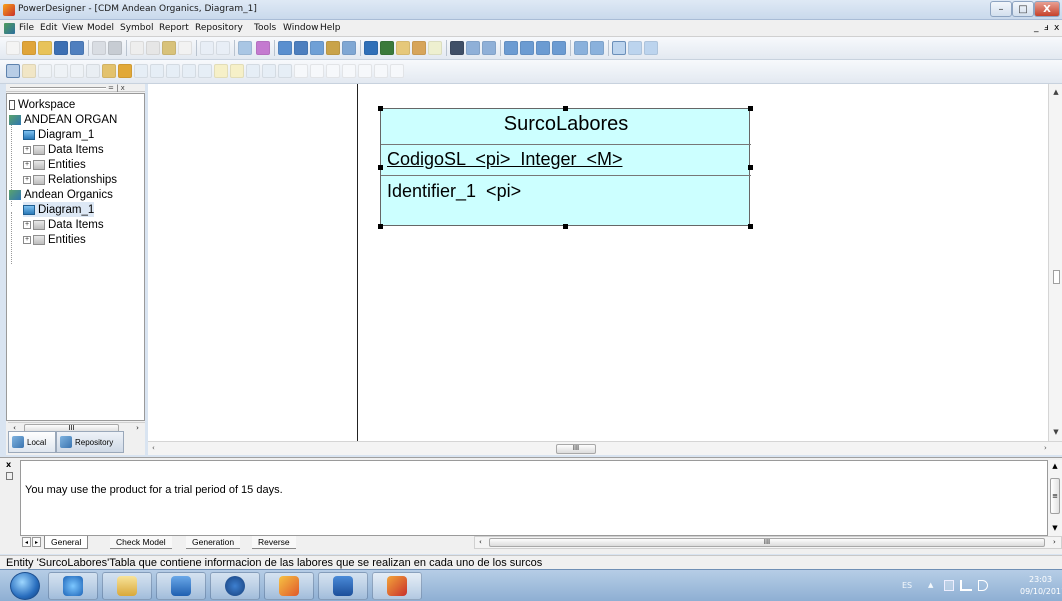 Image resolution: width=1062 pixels, height=601 pixels. Describe the element at coordinates (1036, 28) in the screenshot. I see `mdi-minimize-button: _` at that location.